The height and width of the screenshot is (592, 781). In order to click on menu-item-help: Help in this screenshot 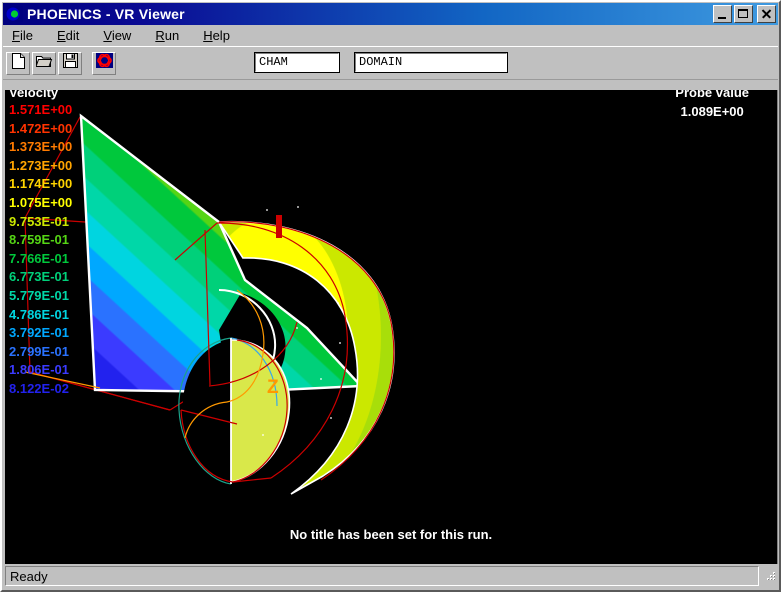, I will do `click(216, 35)`.